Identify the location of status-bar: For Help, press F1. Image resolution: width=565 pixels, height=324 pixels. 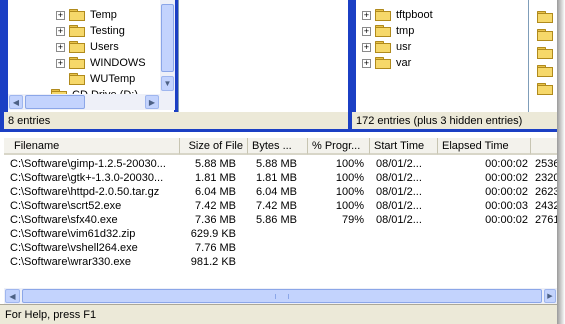
(278, 314).